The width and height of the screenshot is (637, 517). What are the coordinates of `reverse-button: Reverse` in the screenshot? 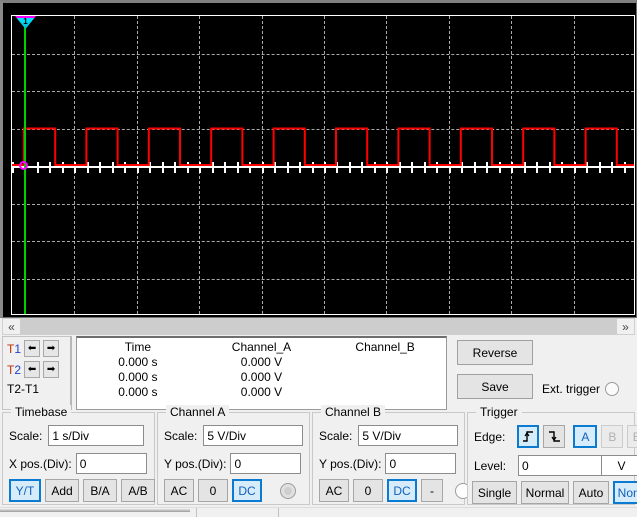 It's located at (495, 352).